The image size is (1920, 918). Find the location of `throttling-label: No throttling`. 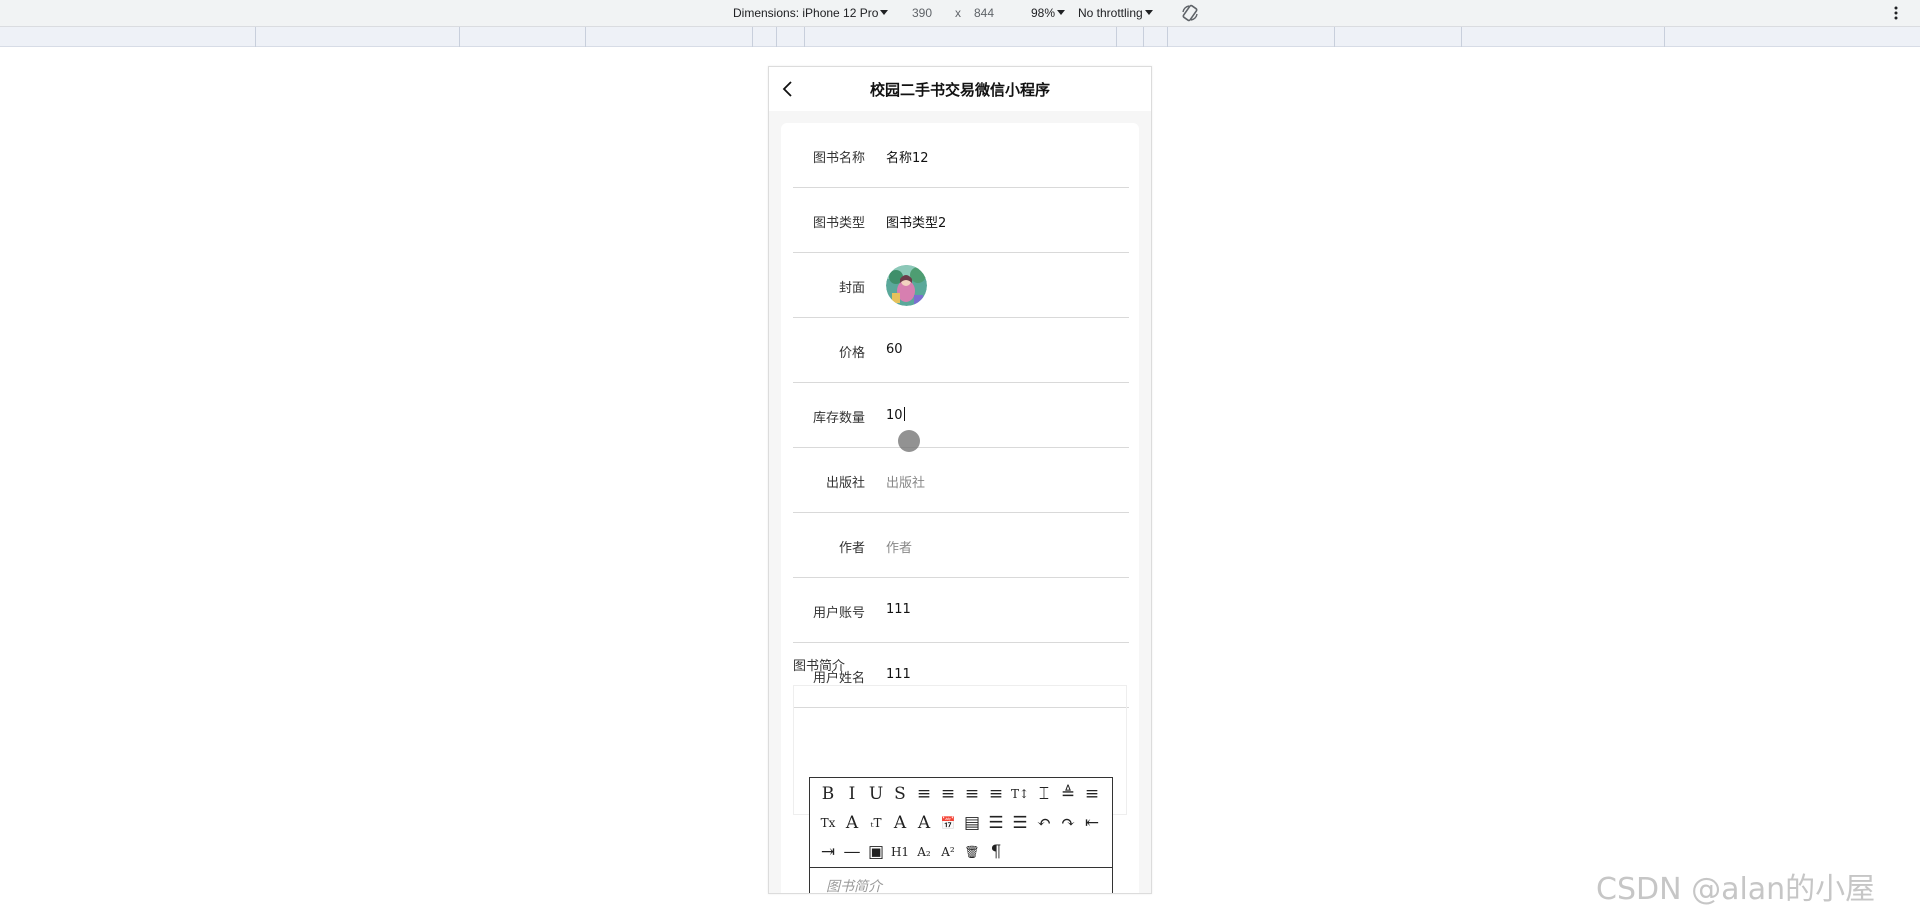

throttling-label: No throttling is located at coordinates (1110, 13).